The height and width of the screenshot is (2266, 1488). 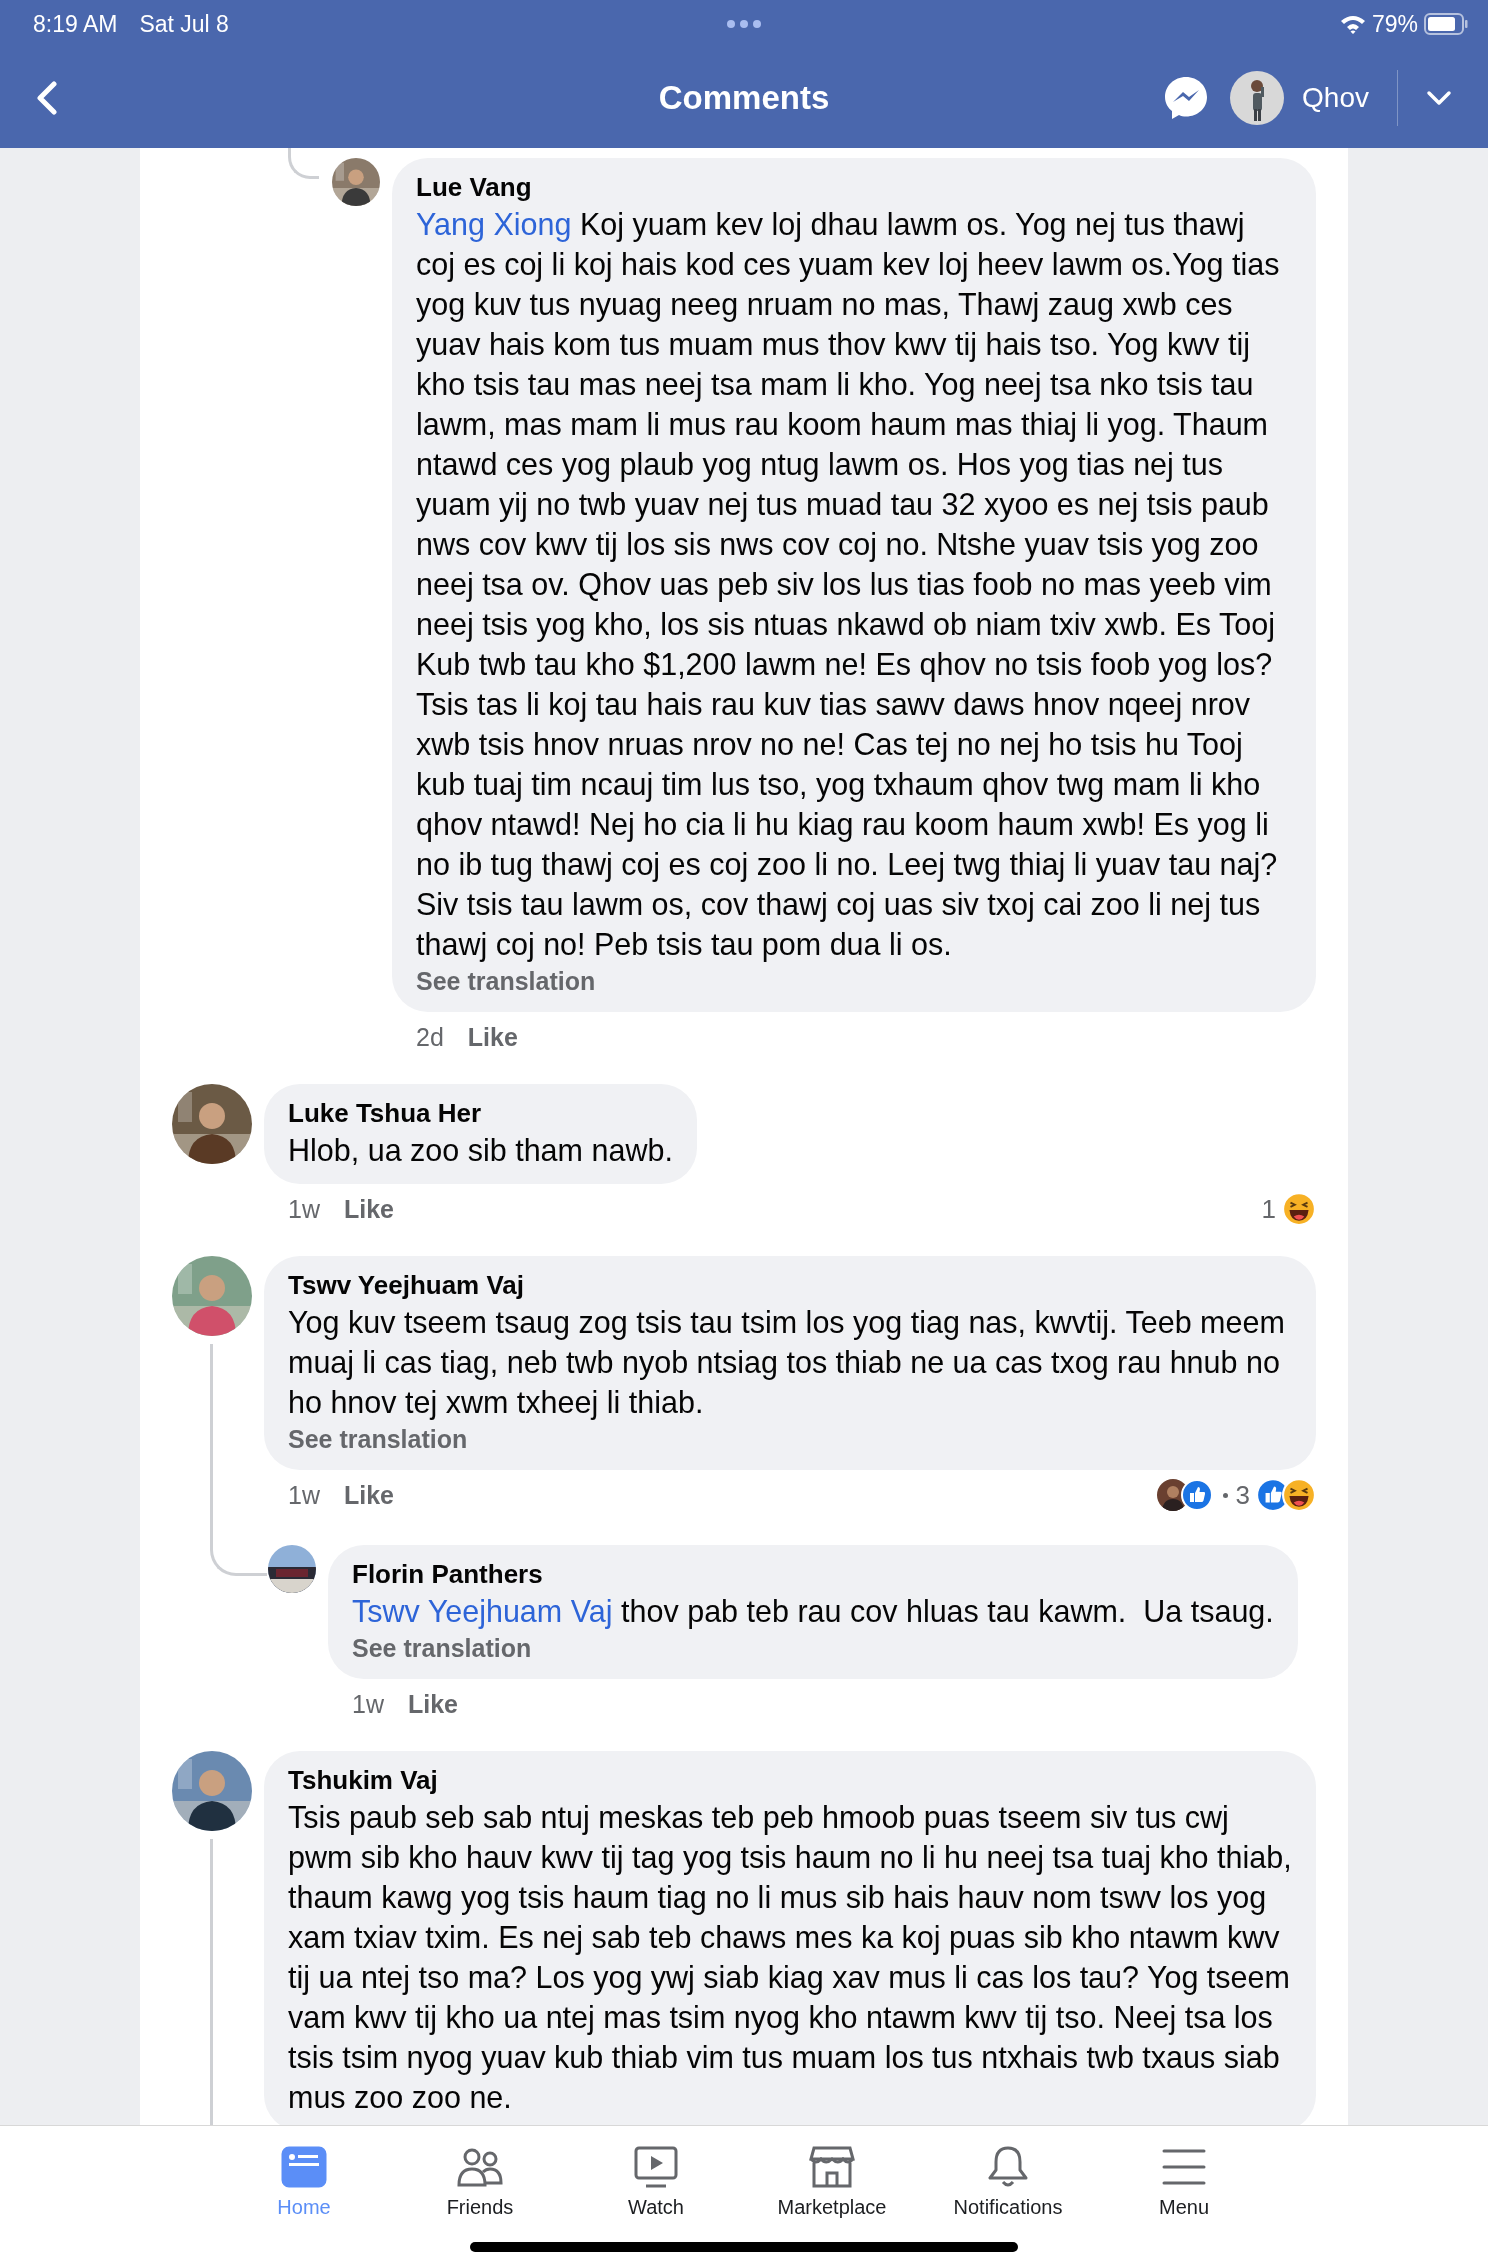 What do you see at coordinates (1184, 2181) in the screenshot?
I see `tab: Menu` at bounding box center [1184, 2181].